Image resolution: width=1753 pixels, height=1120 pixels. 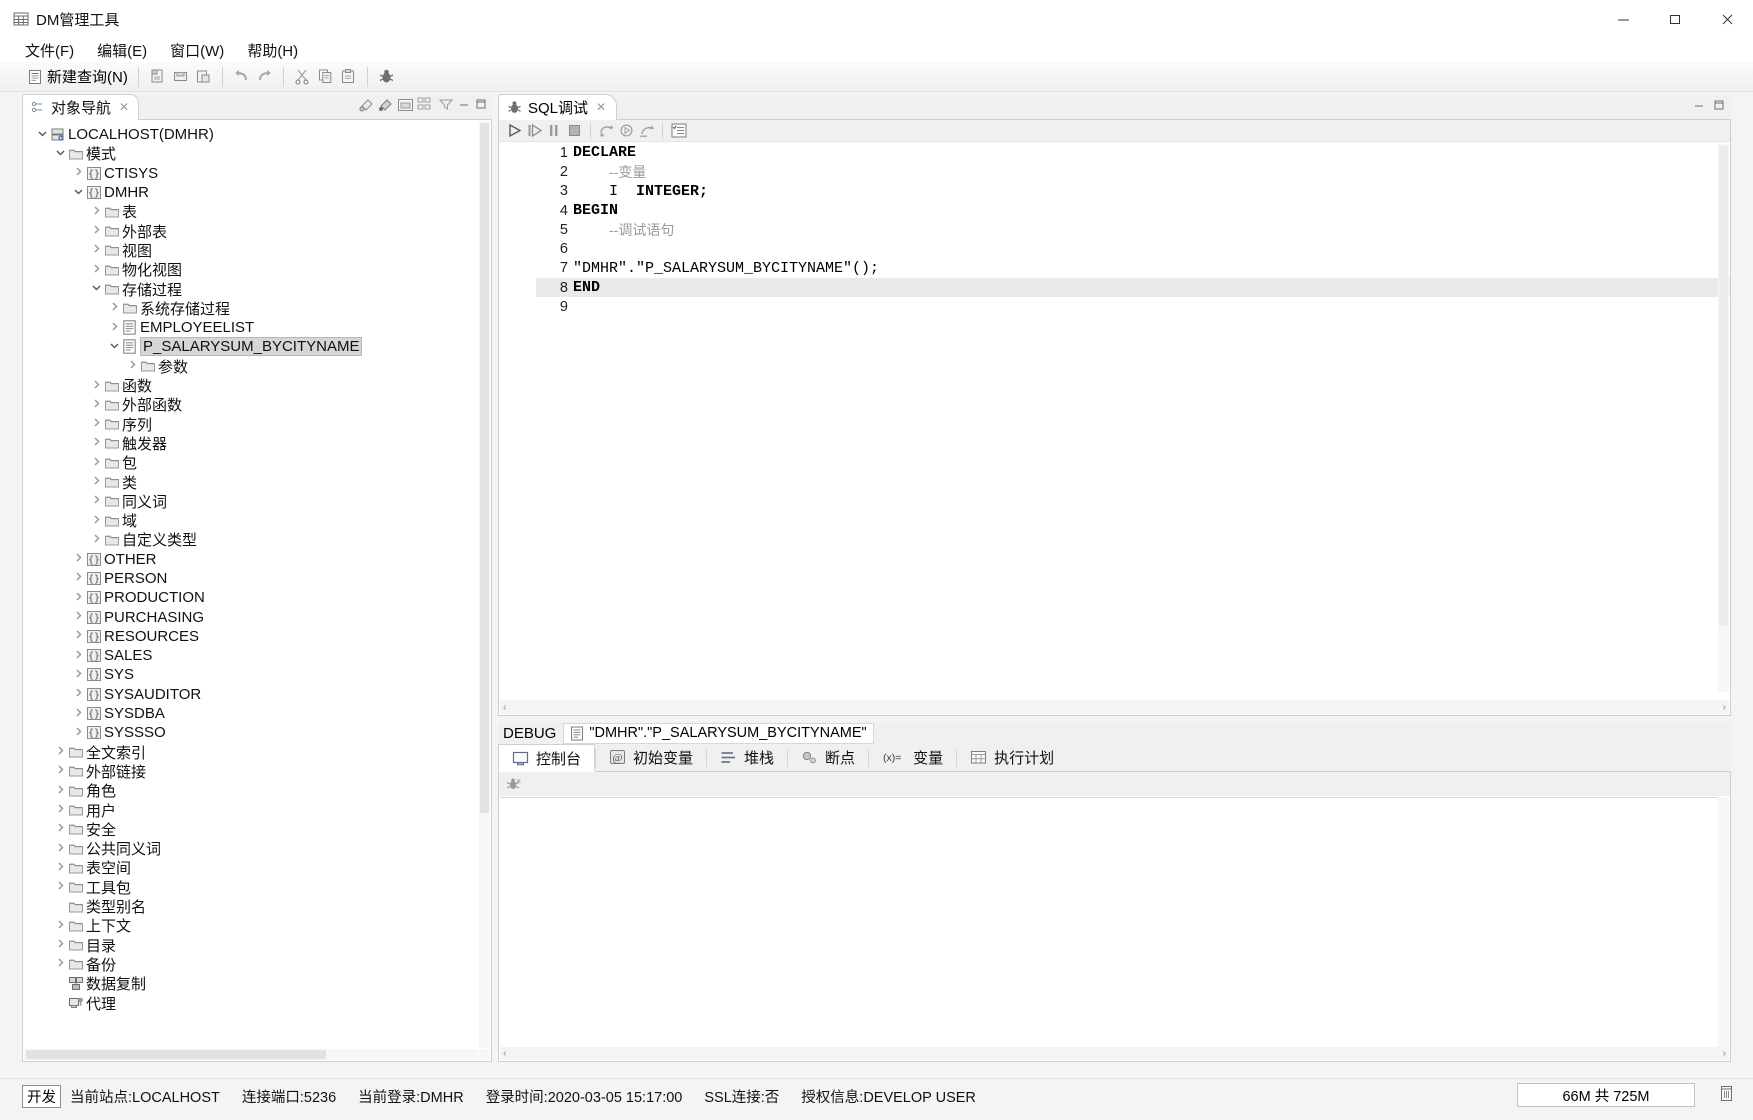 I want to click on debug-button, so click(x=386, y=77).